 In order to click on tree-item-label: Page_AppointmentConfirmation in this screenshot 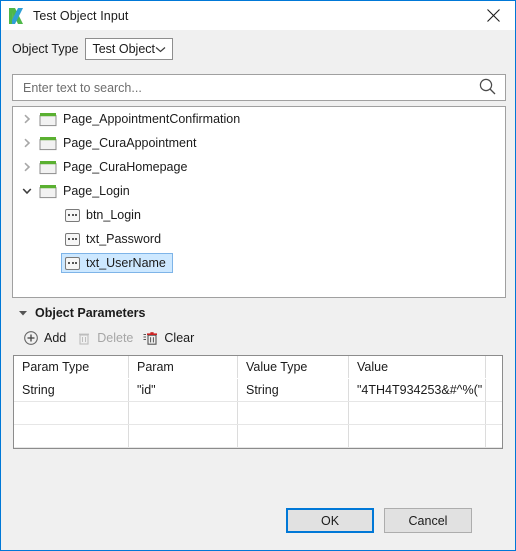, I will do `click(152, 119)`.